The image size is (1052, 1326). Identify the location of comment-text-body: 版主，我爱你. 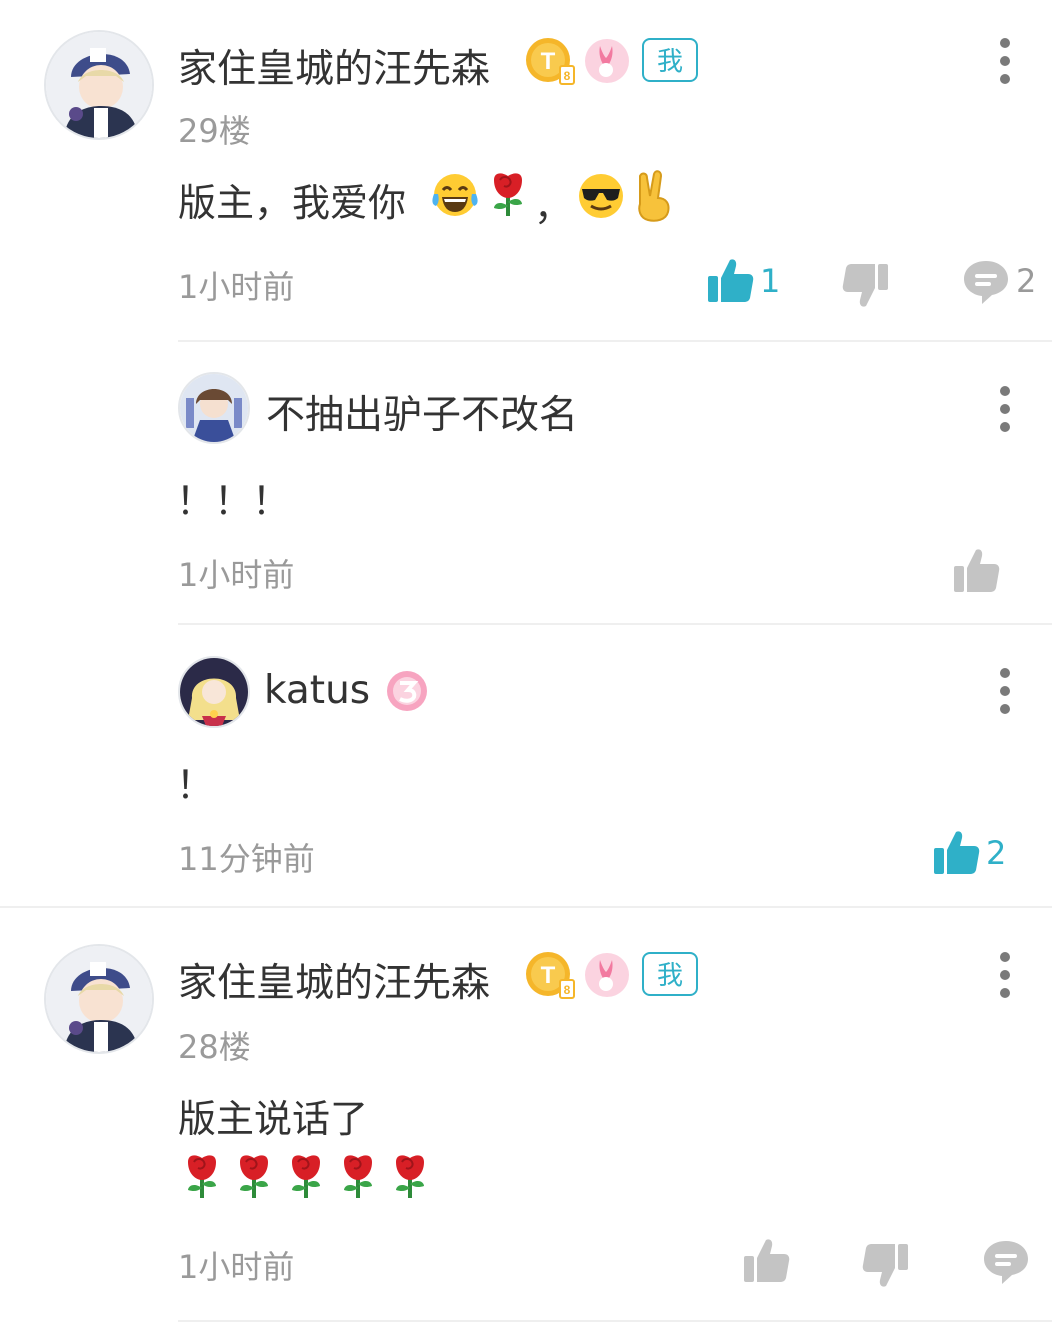
(292, 203).